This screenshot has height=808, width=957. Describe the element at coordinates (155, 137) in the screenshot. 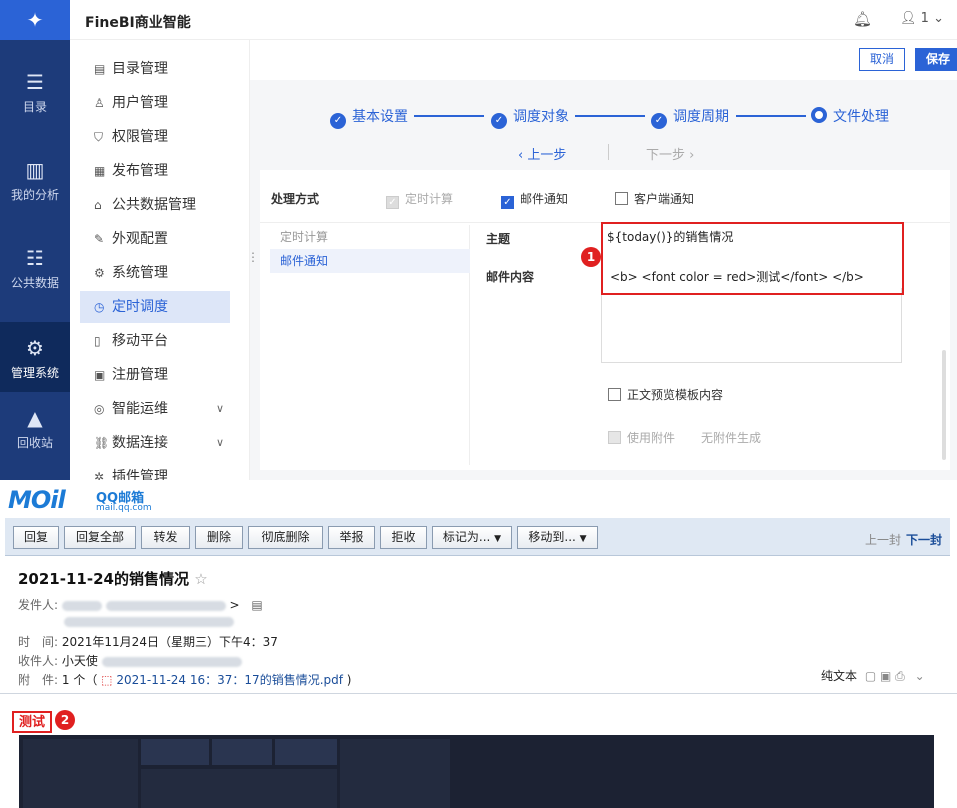

I see `menu-item-permissions: ⛉ 权限管理` at that location.